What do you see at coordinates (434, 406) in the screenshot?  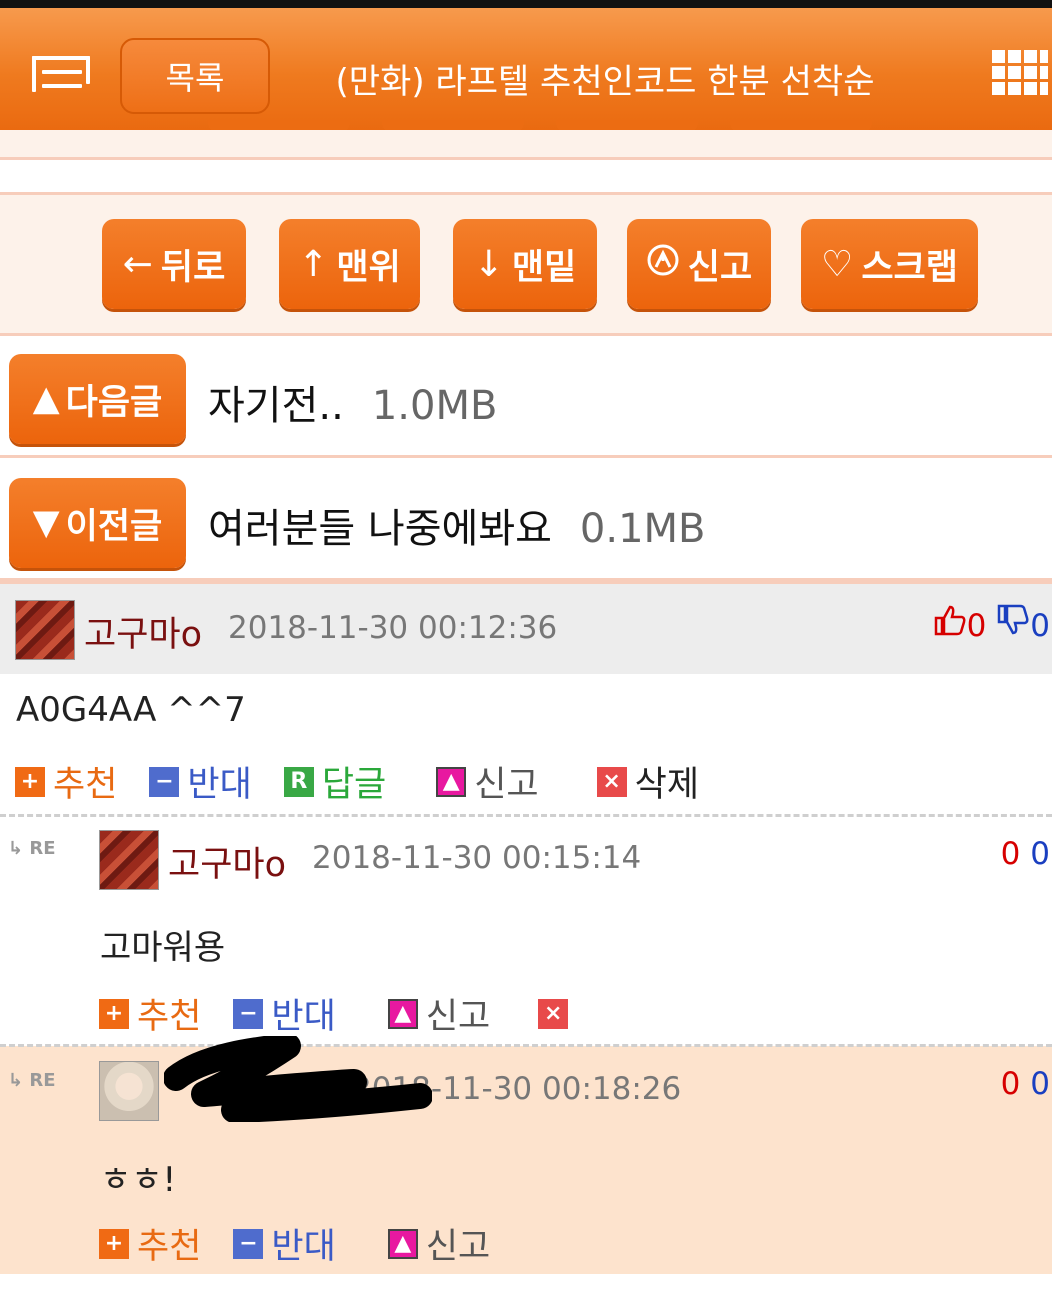 I see `next-post-size: 1.0MB` at bounding box center [434, 406].